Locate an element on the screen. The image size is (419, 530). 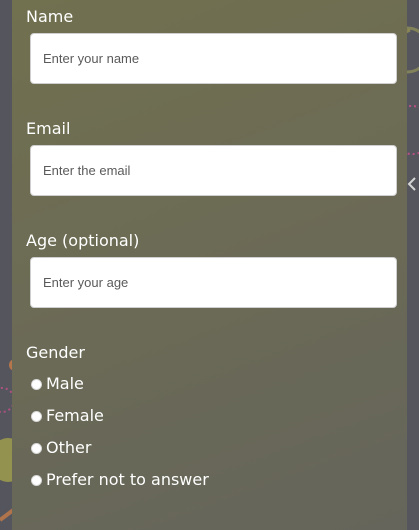
radio-button-male is located at coordinates (36, 384).